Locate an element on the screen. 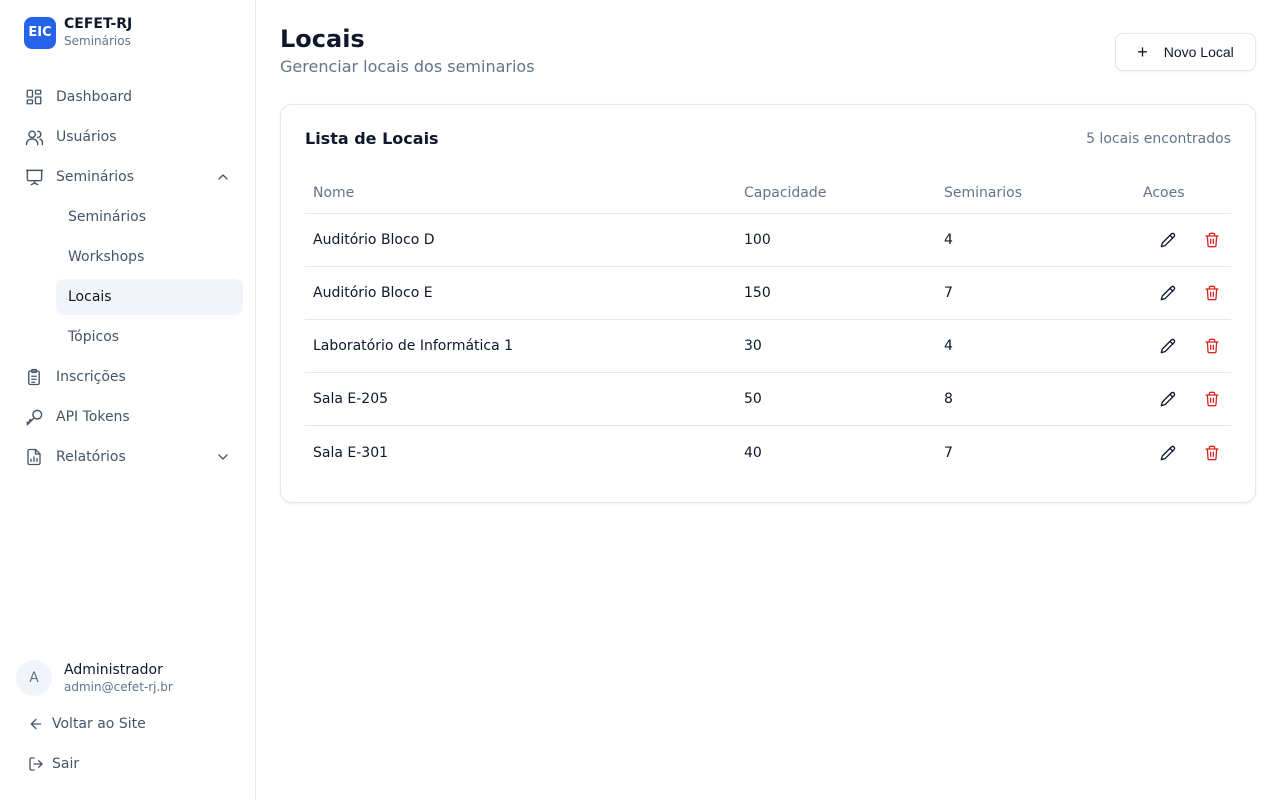 This screenshot has width=1280, height=800. logout-label: Sair is located at coordinates (66, 764).